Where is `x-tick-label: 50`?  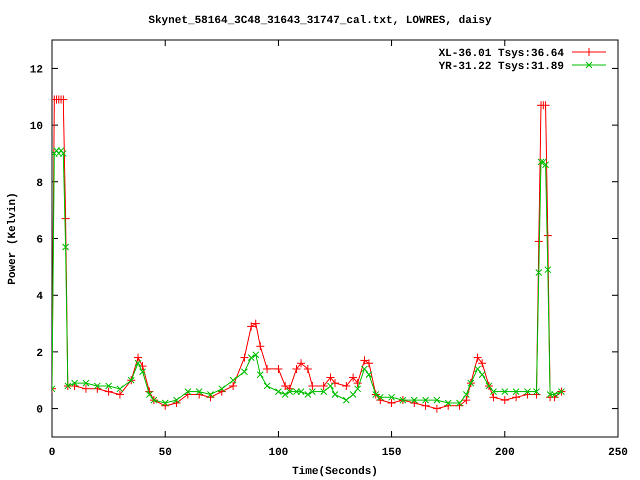 x-tick-label: 50 is located at coordinates (165, 453).